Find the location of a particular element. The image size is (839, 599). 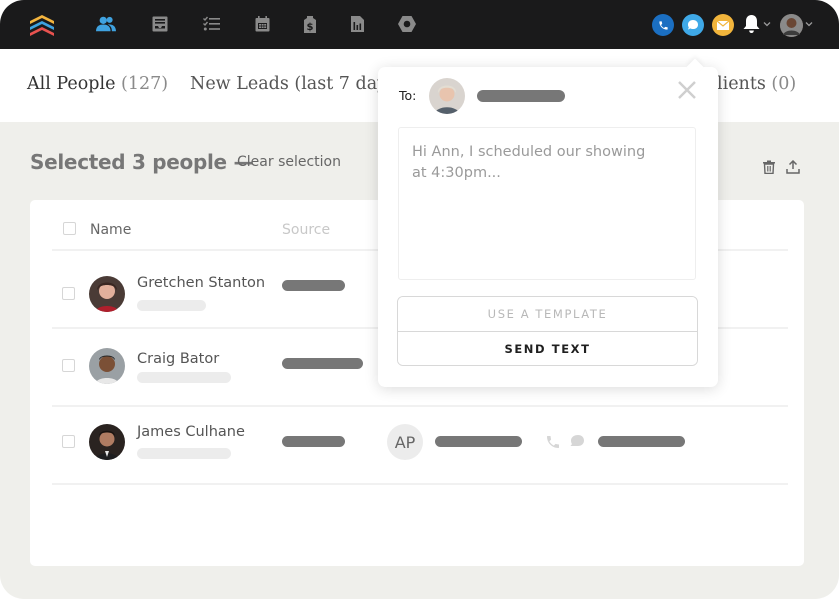

person-name: James Culhane is located at coordinates (191, 432).